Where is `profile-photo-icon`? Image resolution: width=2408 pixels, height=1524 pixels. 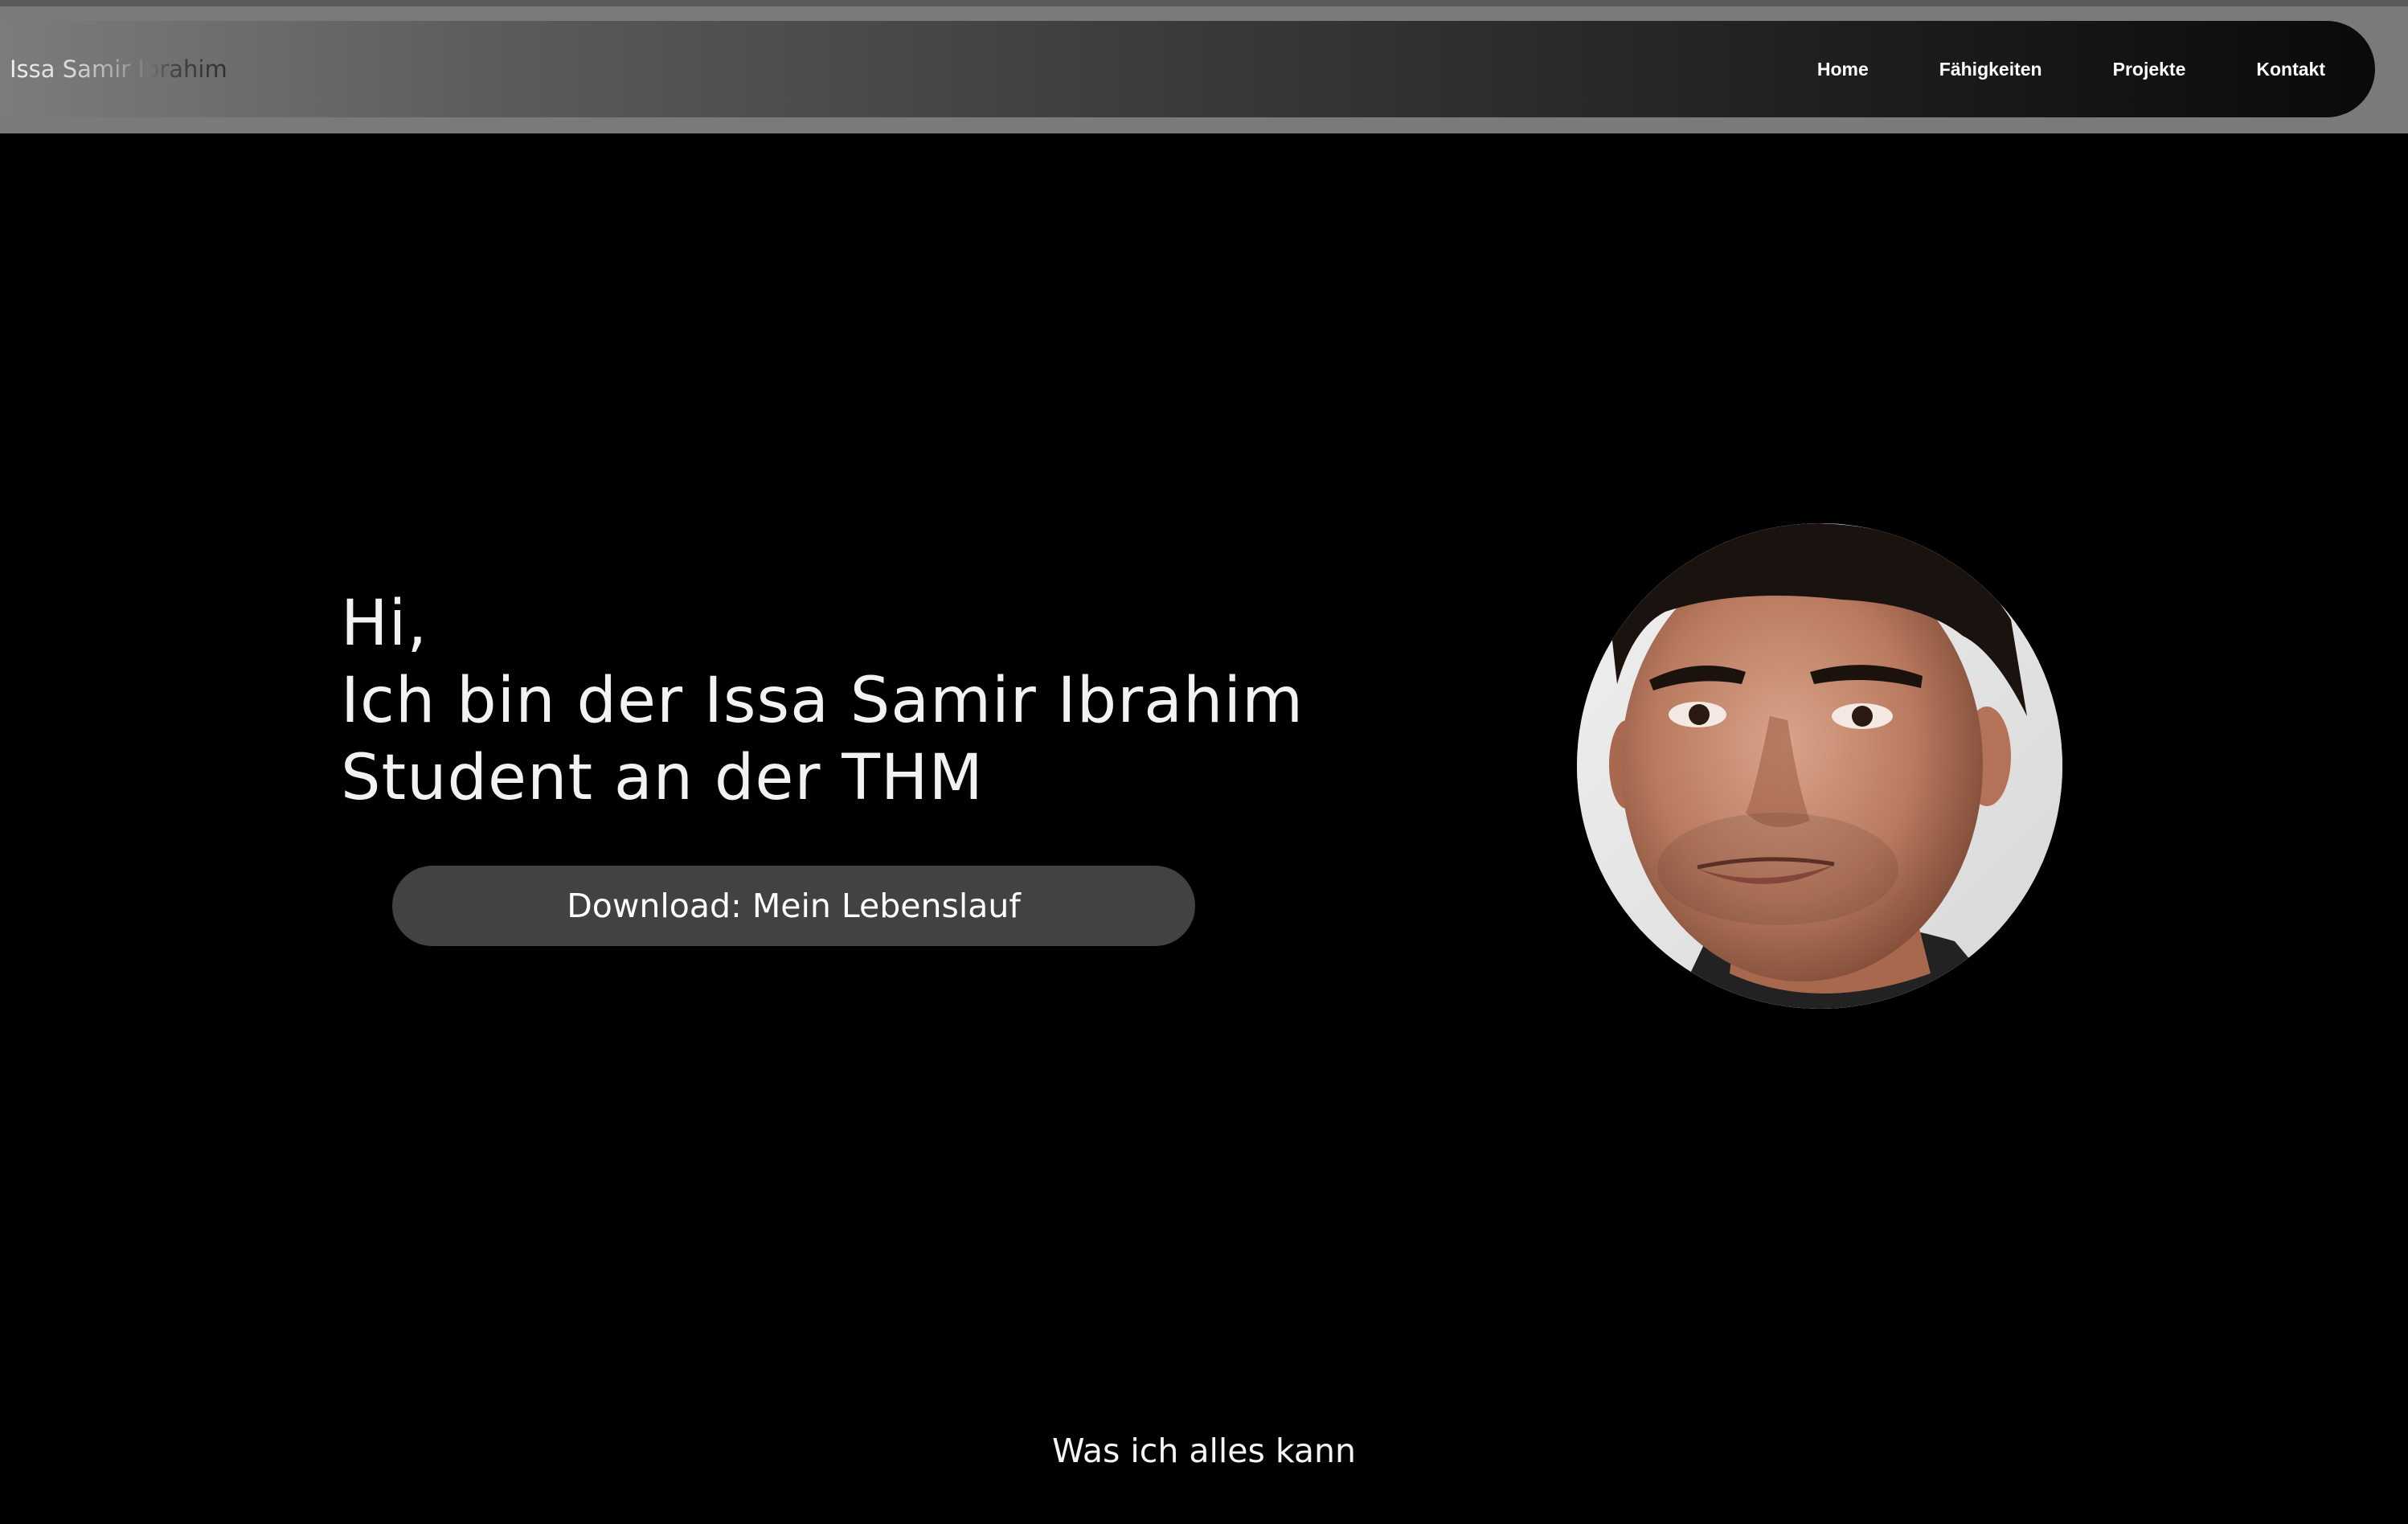 profile-photo-icon is located at coordinates (1819, 766).